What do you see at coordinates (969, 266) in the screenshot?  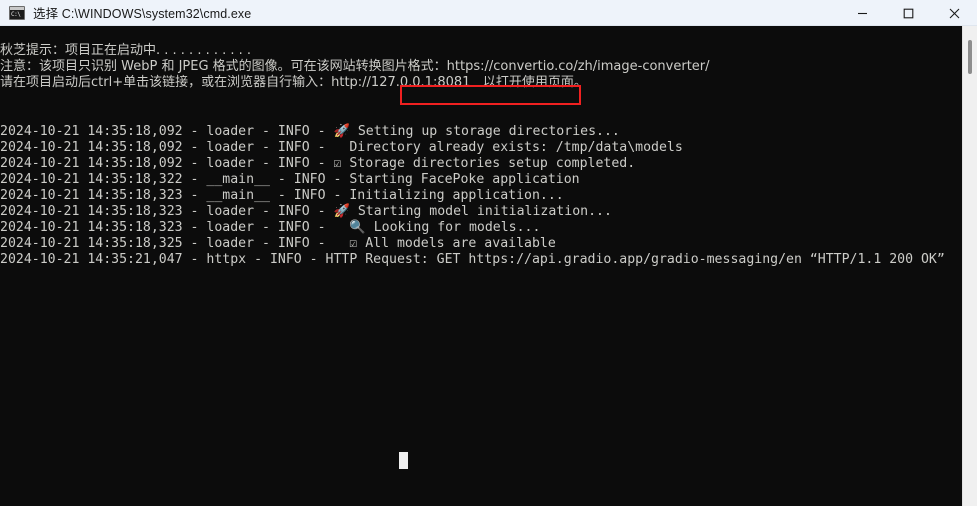 I see `vertical-scrollbar` at bounding box center [969, 266].